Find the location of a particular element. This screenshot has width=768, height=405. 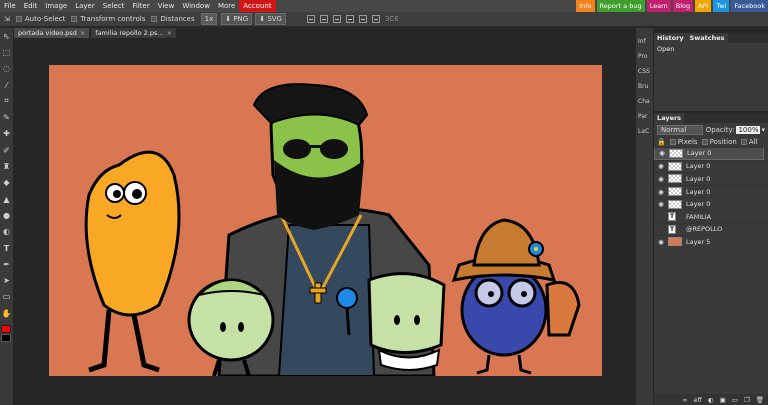

eyedropper-tool-icon: ✎ is located at coordinates (6, 117).